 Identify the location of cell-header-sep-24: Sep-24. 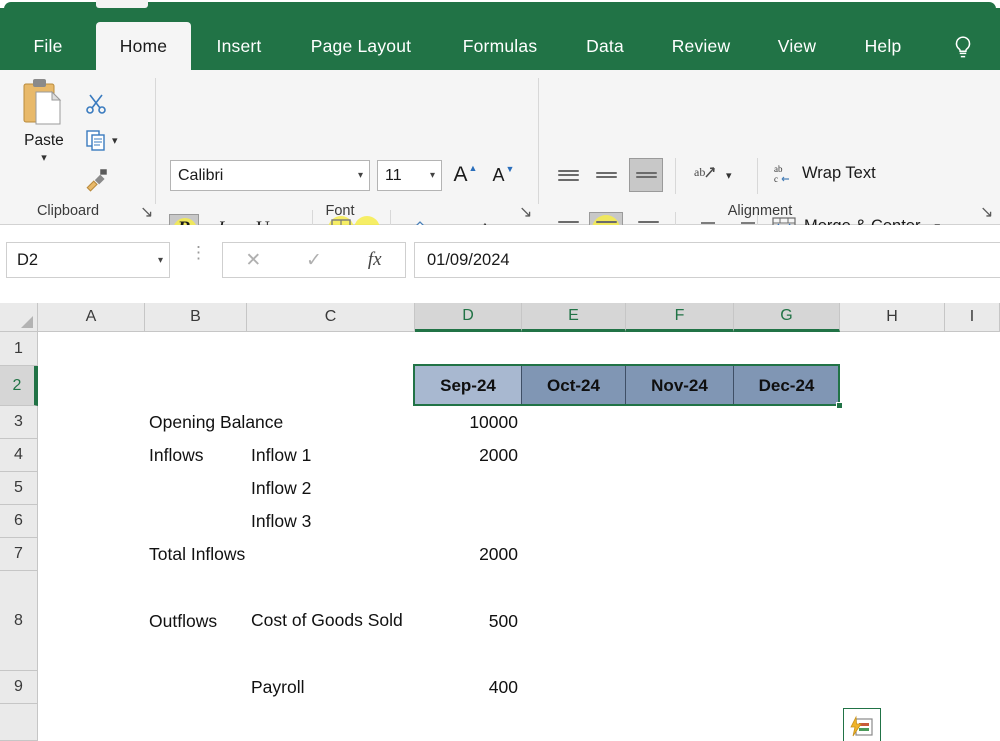
(468, 386).